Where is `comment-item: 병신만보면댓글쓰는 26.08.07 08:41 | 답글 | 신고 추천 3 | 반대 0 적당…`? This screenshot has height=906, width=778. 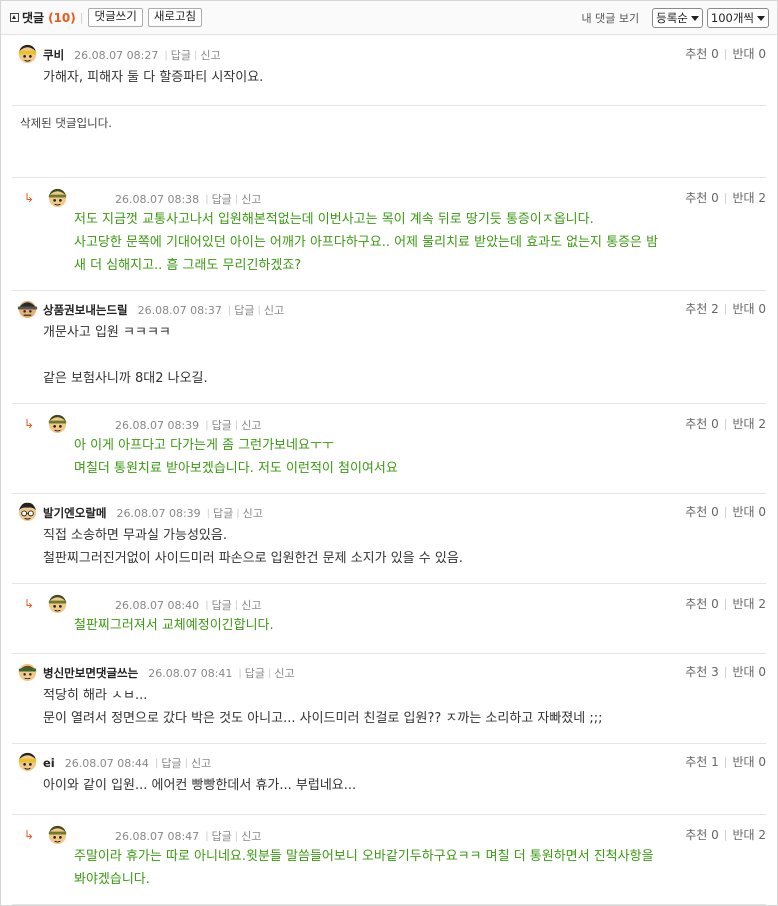
comment-item: 병신만보면댓글쓰는 26.08.07 08:41 | 답글 | 신고 추천 3 | 반대 0 적당… is located at coordinates (389, 698).